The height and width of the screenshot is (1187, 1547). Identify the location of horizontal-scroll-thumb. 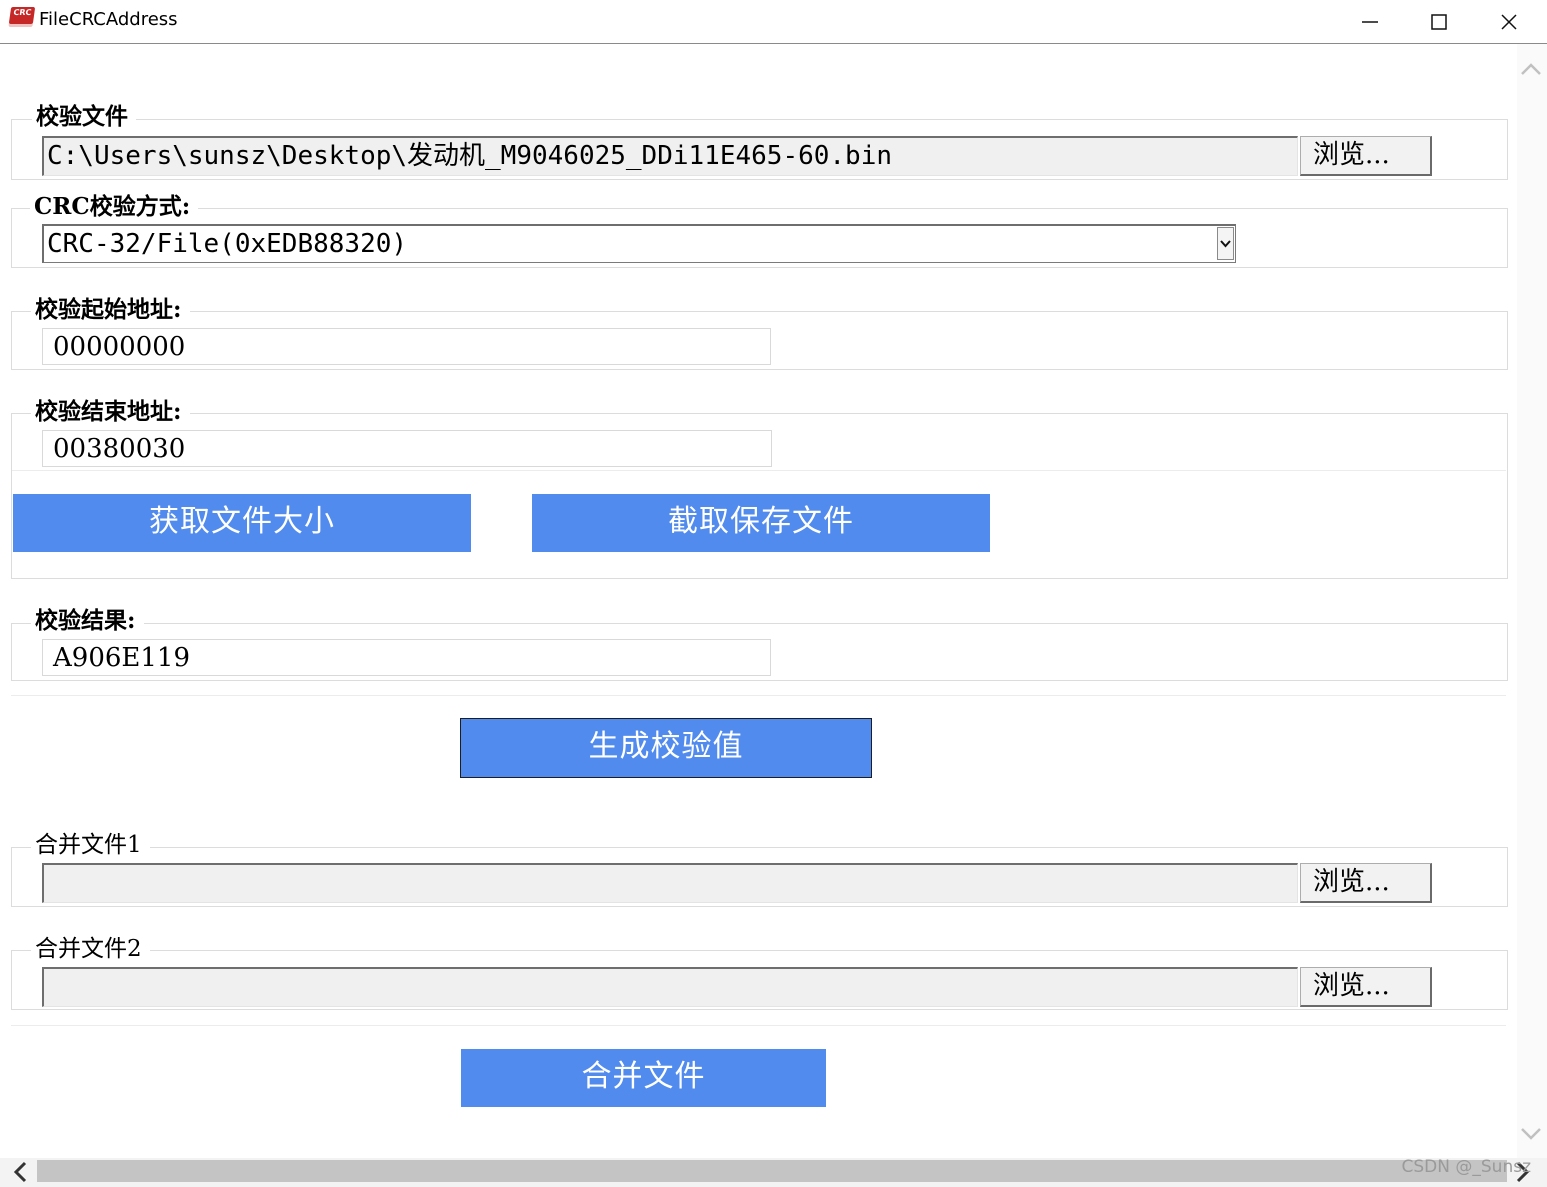
(772, 1171).